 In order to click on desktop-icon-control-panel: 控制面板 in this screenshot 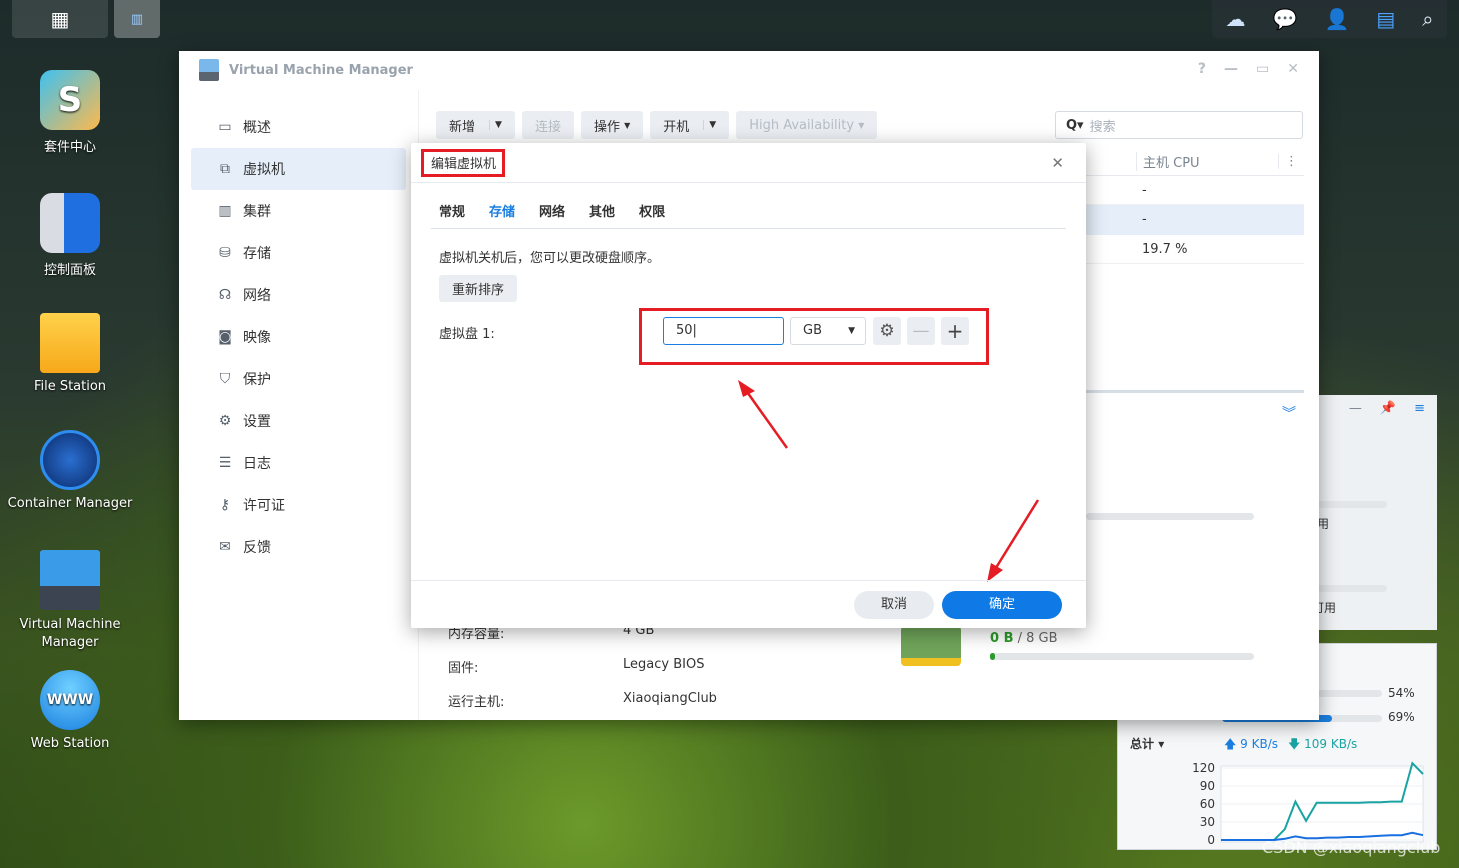, I will do `click(70, 235)`.